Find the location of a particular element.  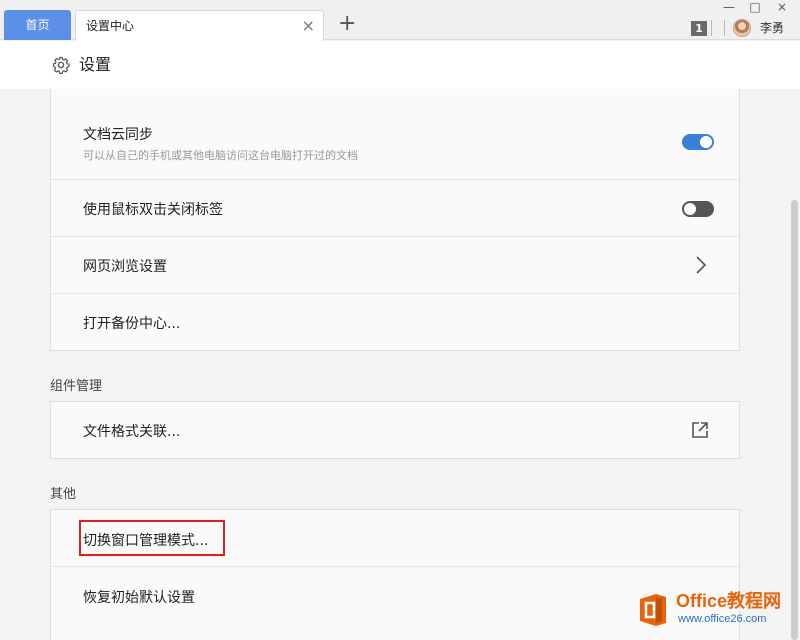

row-label: 恢复初始默认设置 is located at coordinates (139, 598).